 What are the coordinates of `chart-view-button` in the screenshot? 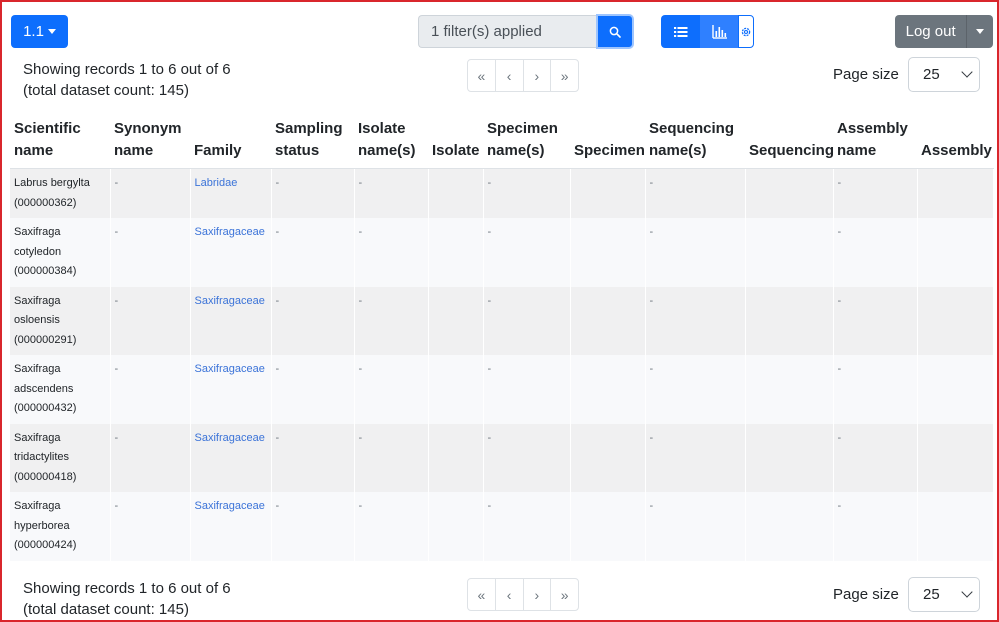 It's located at (719, 31).